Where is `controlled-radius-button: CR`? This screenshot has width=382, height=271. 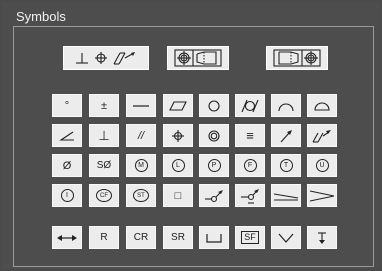
controlled-radius-button: CR is located at coordinates (141, 237).